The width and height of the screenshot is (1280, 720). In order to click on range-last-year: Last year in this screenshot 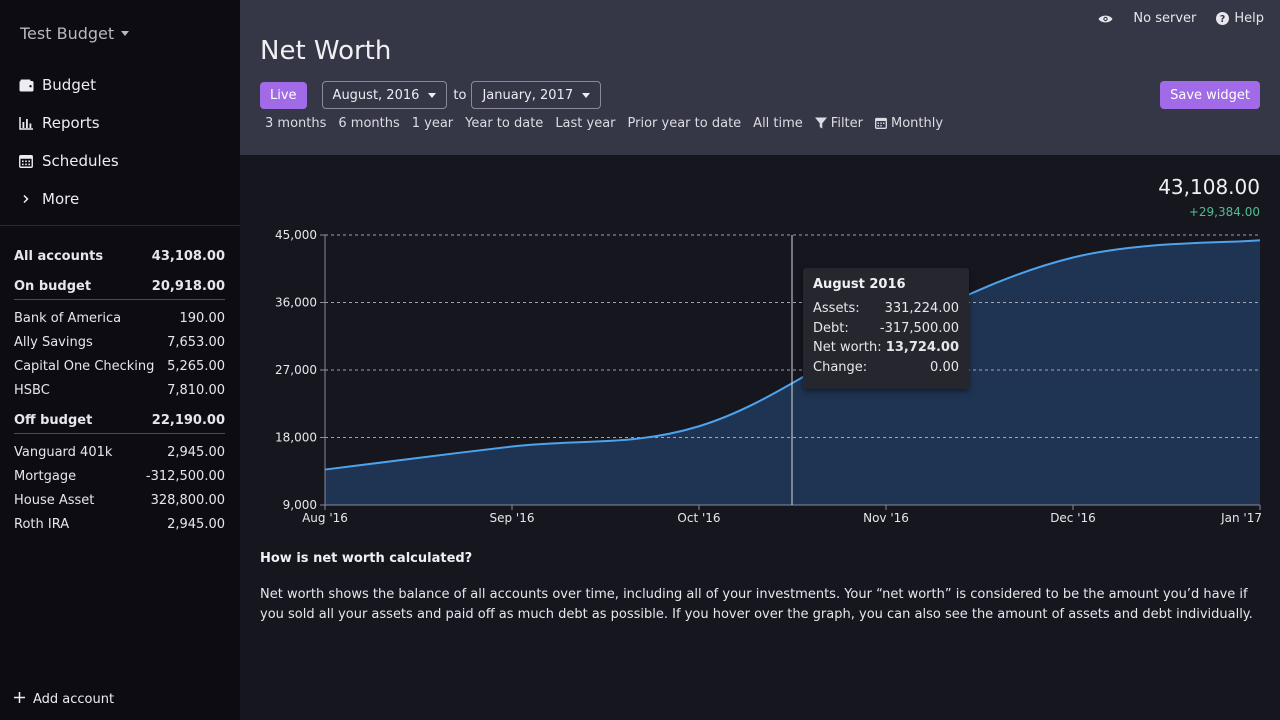, I will do `click(585, 123)`.